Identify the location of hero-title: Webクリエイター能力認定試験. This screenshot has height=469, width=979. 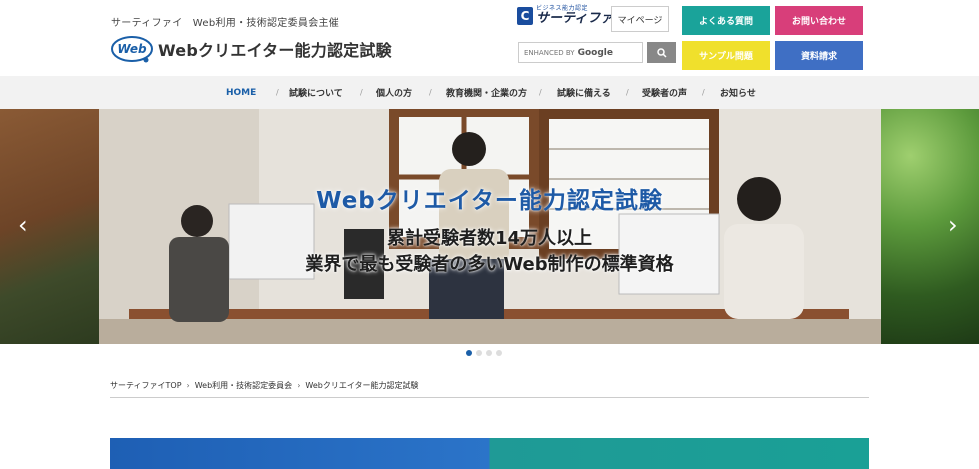
(489, 201).